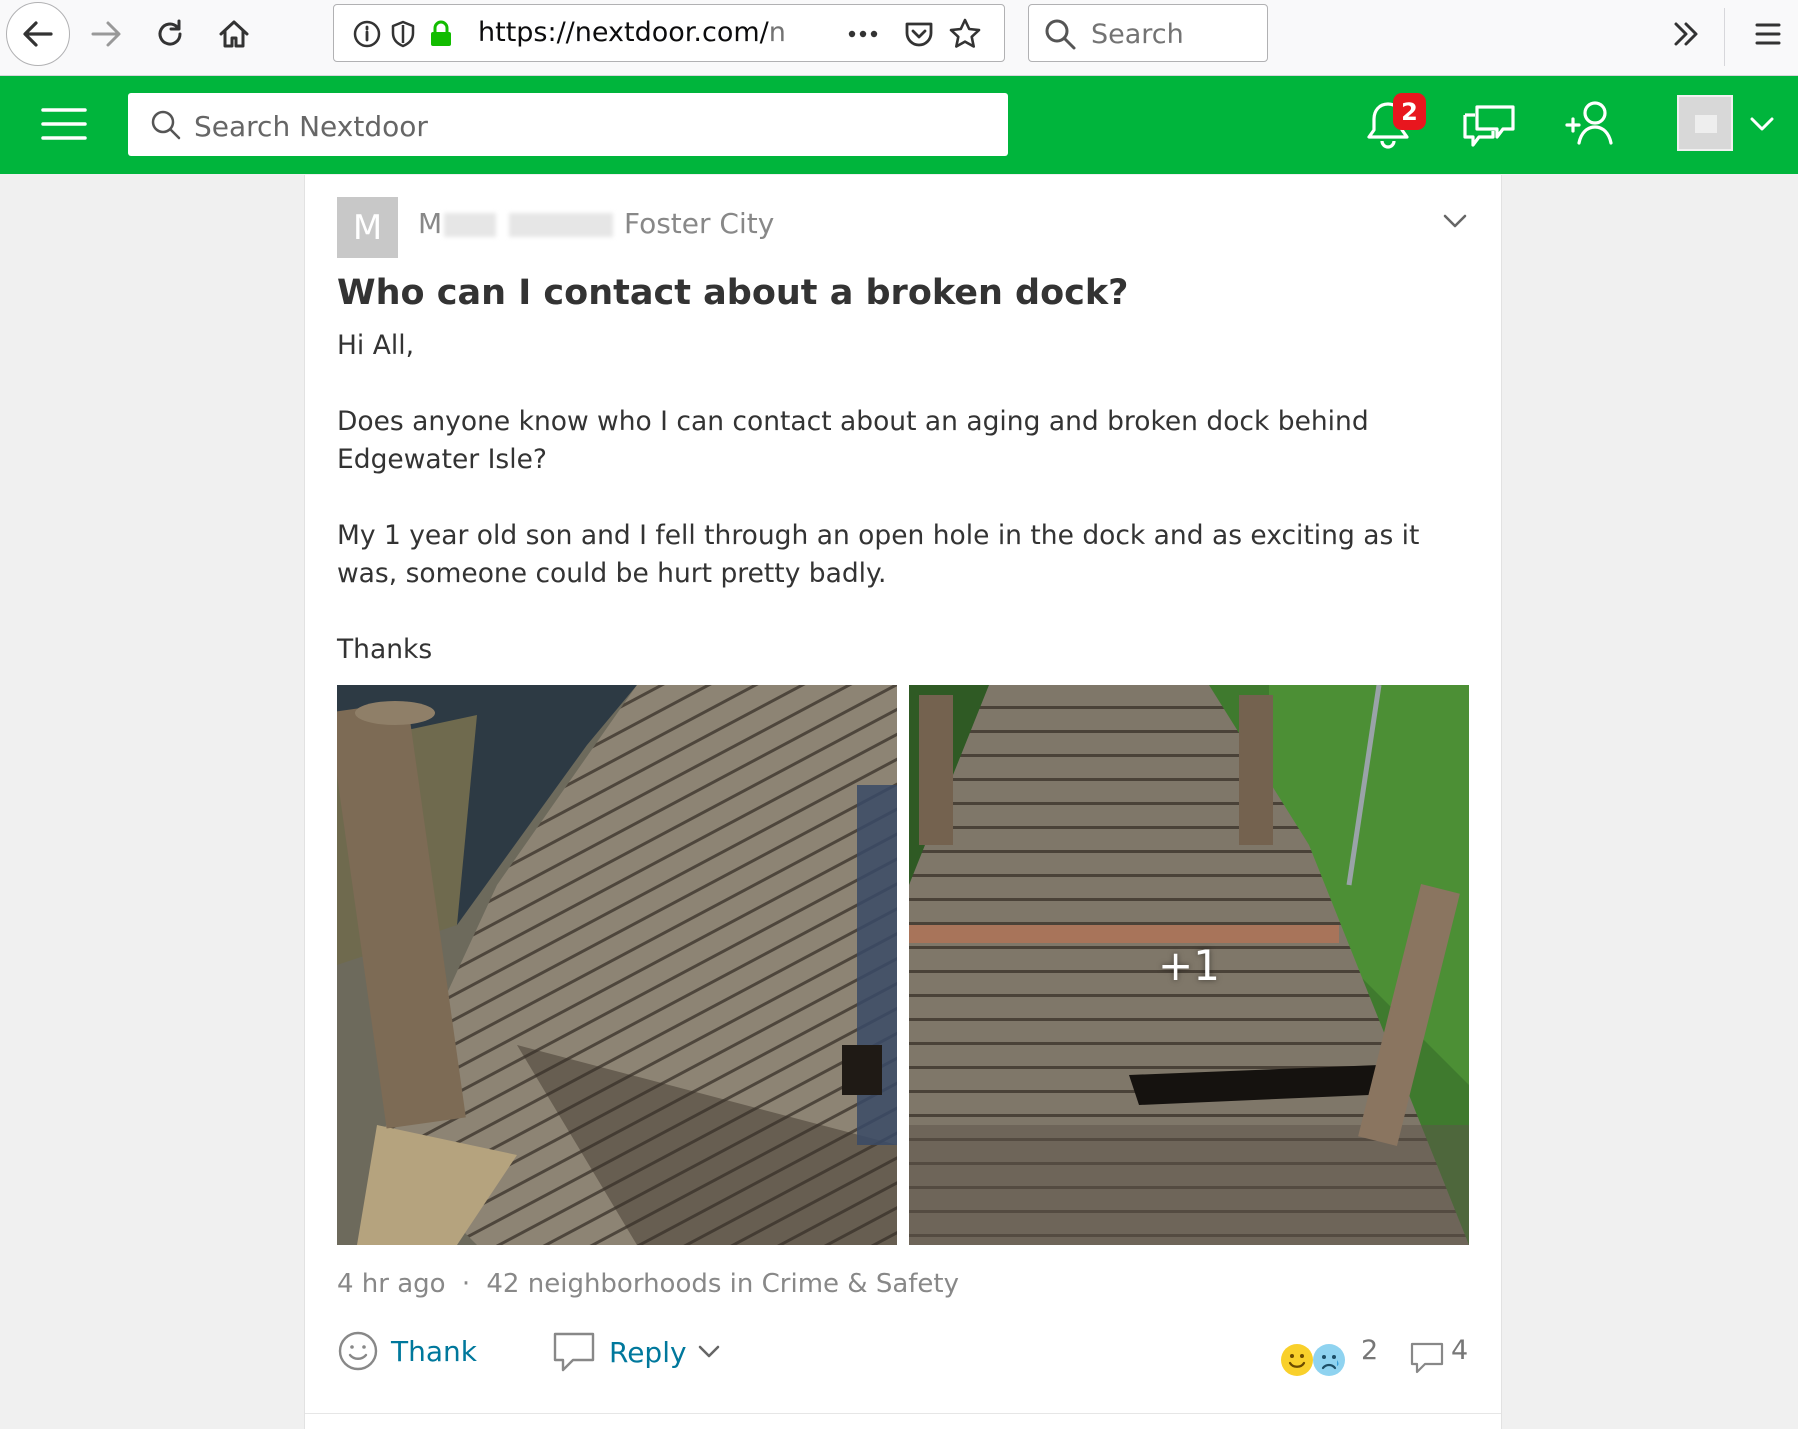 The width and height of the screenshot is (1798, 1429). What do you see at coordinates (1489, 126) in the screenshot?
I see `chat-bubbles-icon` at bounding box center [1489, 126].